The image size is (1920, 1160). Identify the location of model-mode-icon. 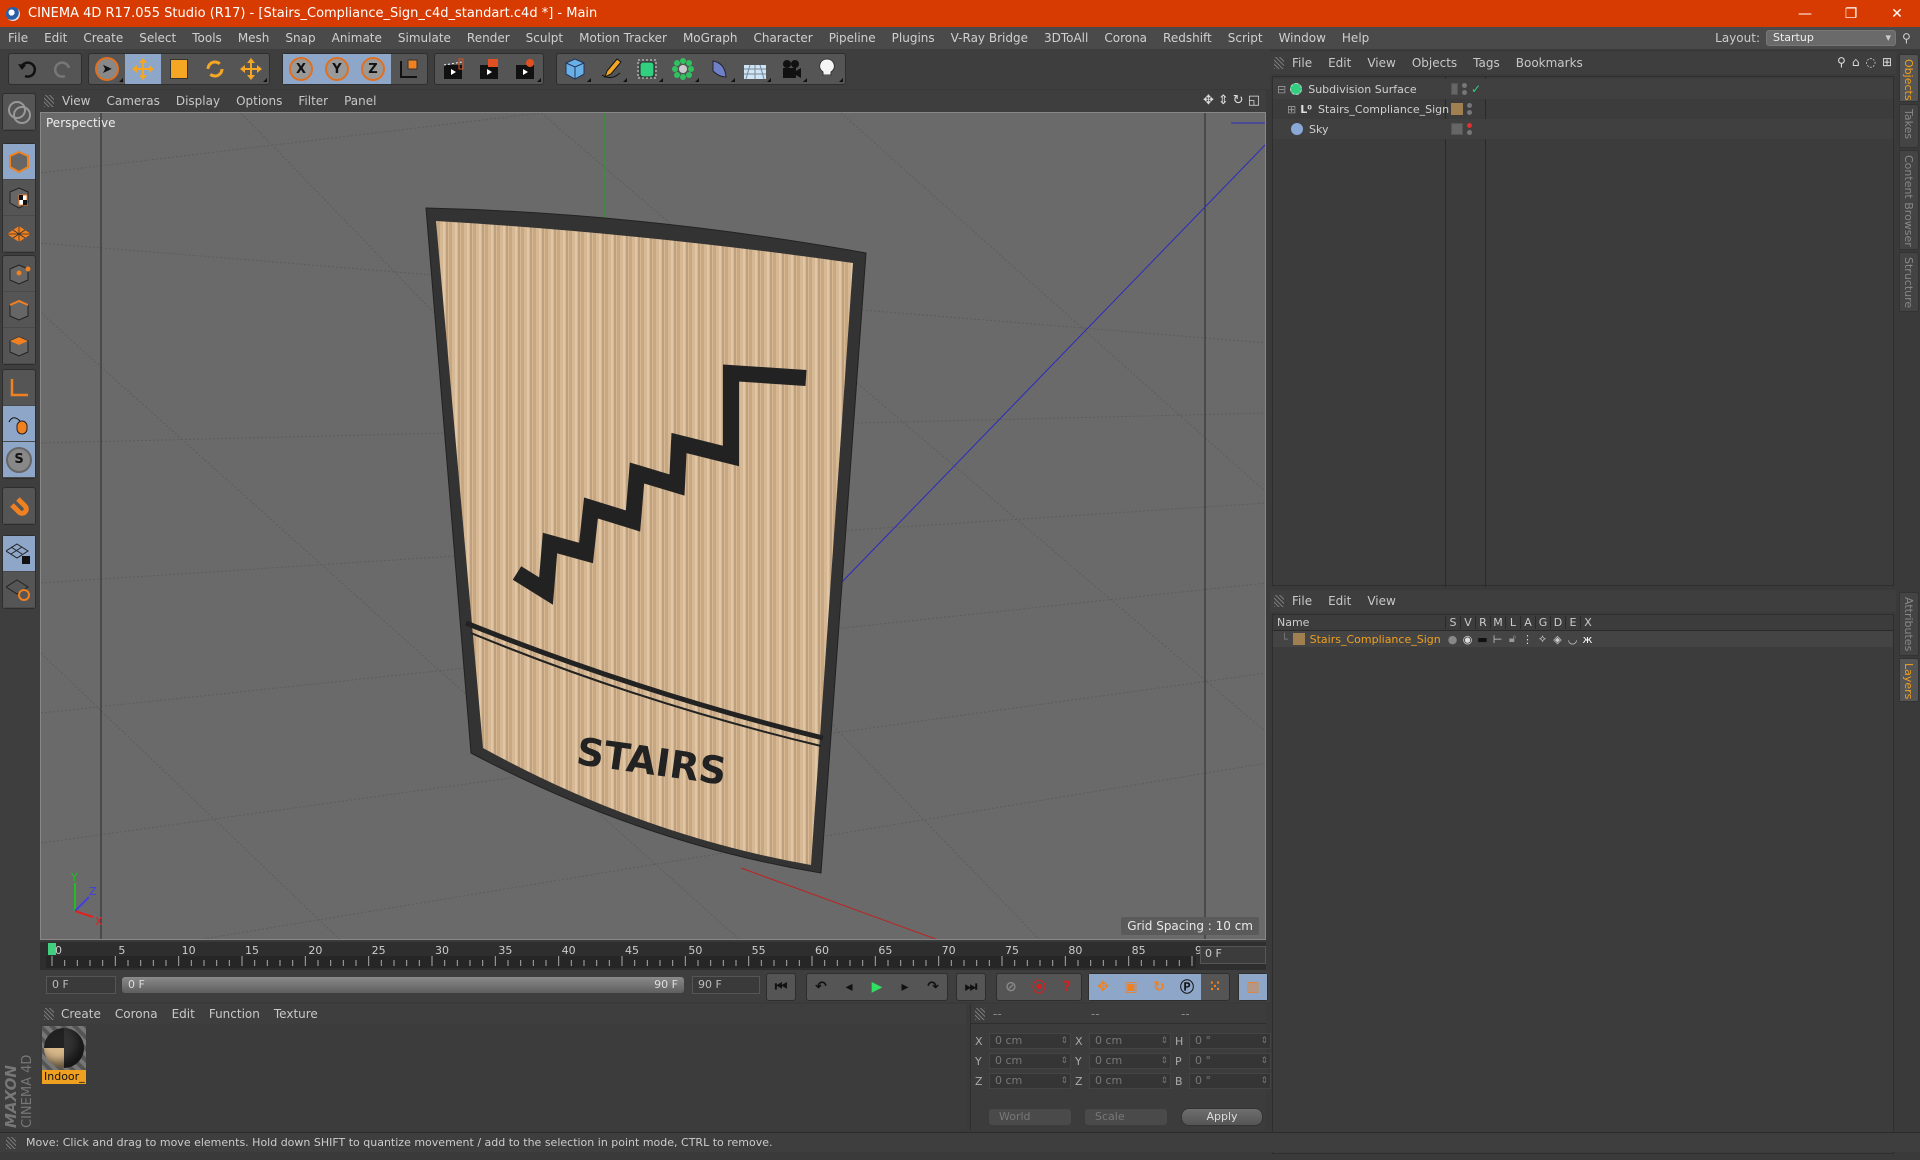
(19, 162).